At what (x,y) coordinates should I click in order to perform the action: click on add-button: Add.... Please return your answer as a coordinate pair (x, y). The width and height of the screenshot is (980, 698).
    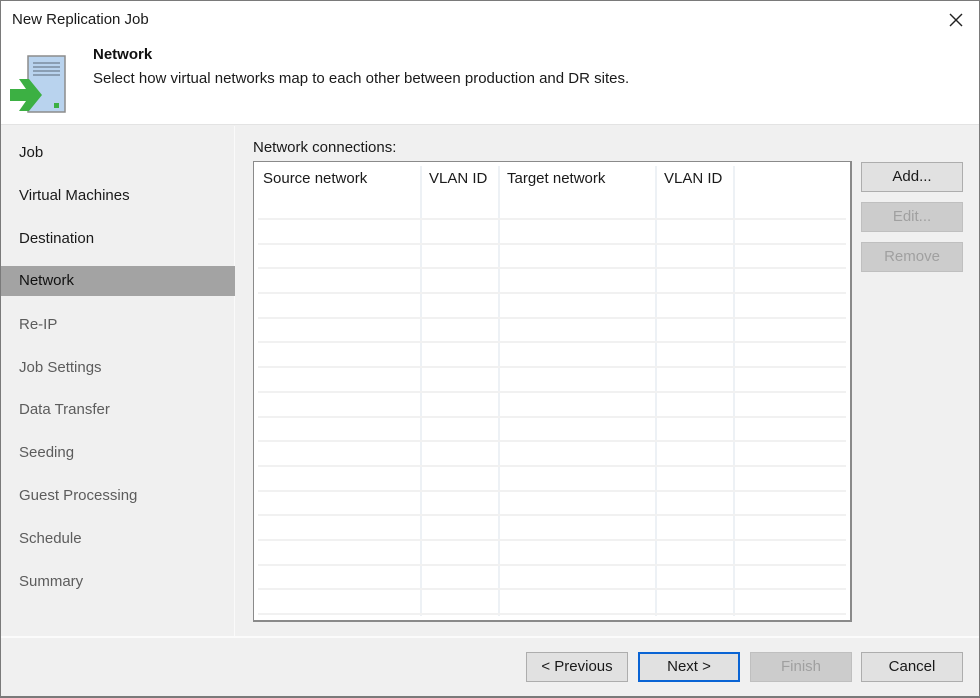
    Looking at the image, I should click on (912, 177).